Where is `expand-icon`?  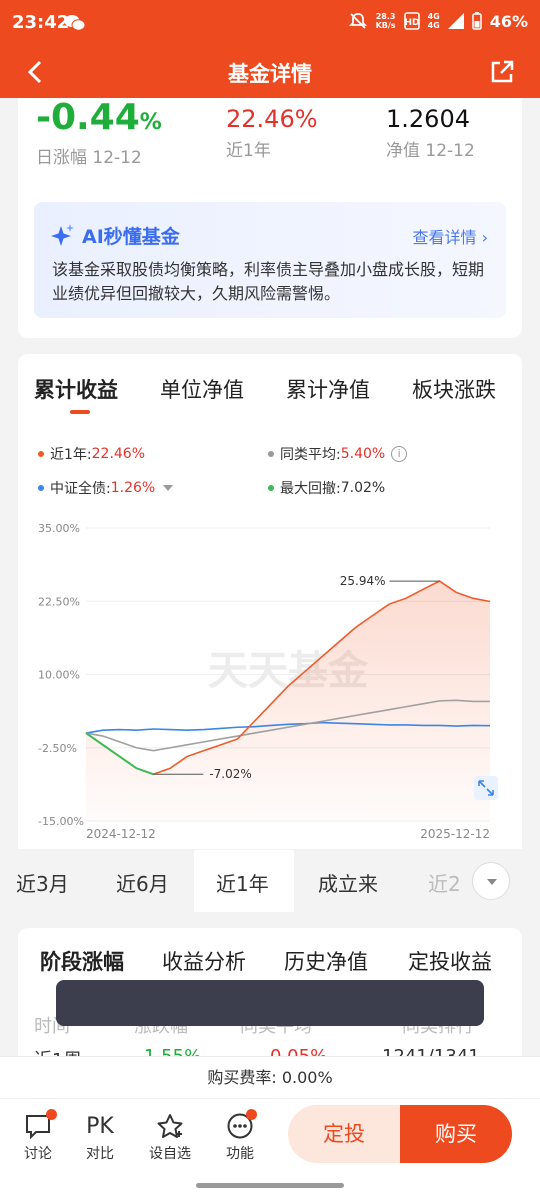
expand-icon is located at coordinates (486, 788).